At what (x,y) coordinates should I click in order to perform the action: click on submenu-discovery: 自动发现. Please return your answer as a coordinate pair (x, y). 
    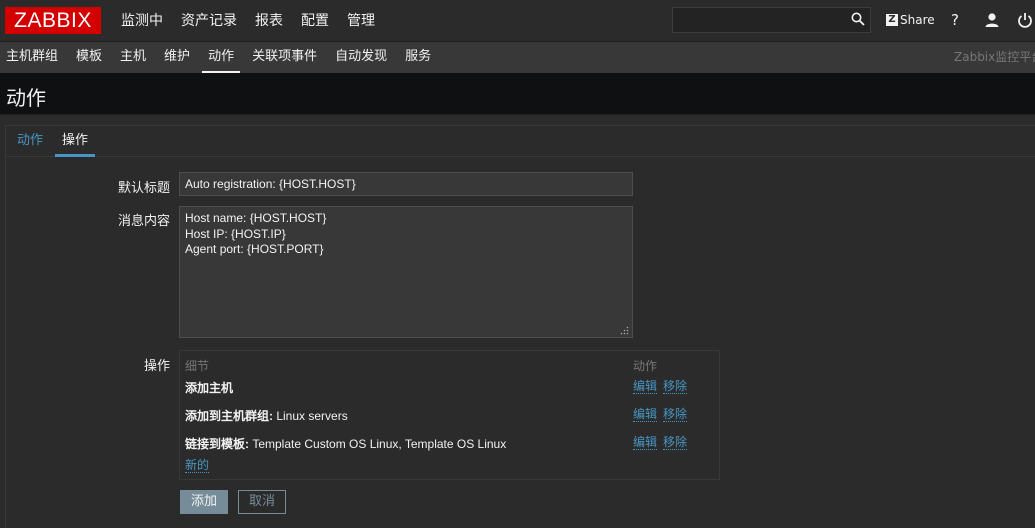
    Looking at the image, I should click on (361, 57).